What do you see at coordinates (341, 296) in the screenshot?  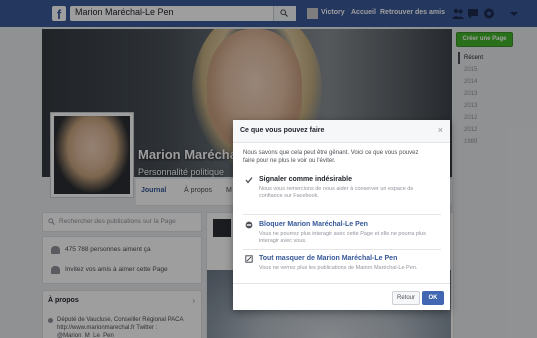 I see `dialog-footer: Retour OK` at bounding box center [341, 296].